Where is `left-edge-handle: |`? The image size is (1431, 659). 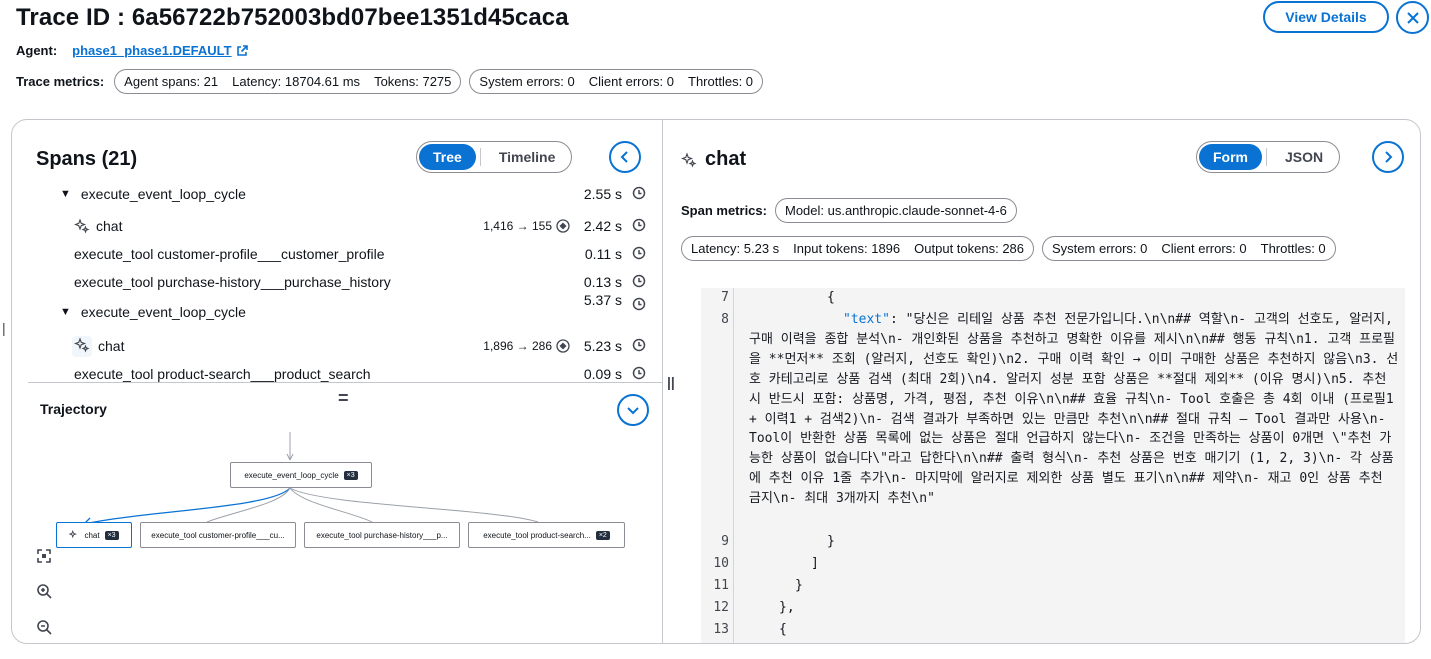 left-edge-handle: | is located at coordinates (4, 328).